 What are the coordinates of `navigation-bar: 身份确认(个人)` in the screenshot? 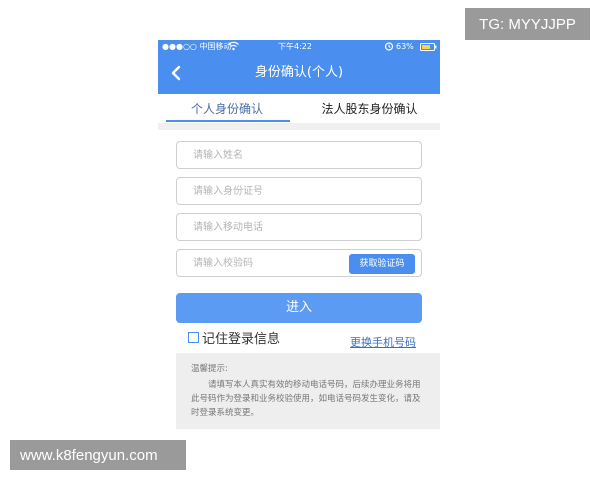 It's located at (299, 74).